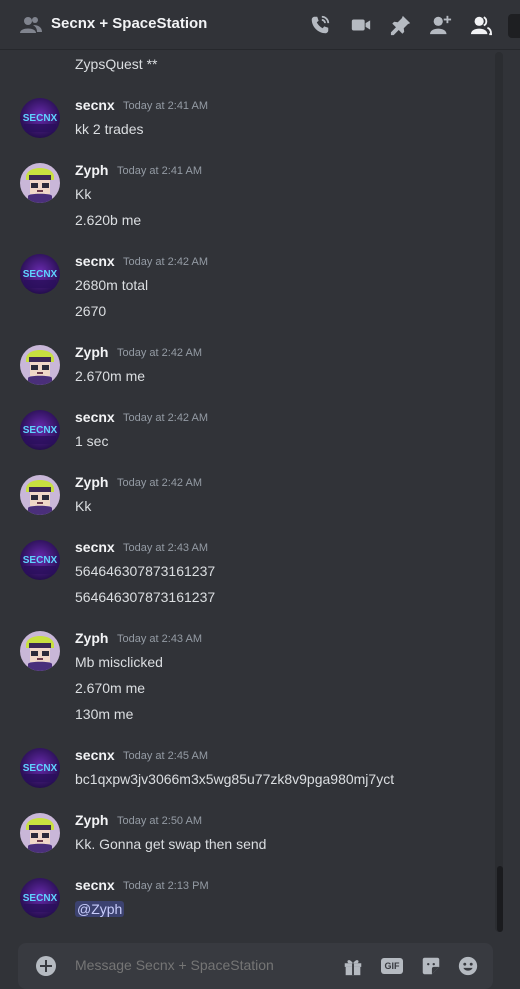 The width and height of the screenshot is (520, 989). I want to click on gif-button: GIF, so click(392, 966).